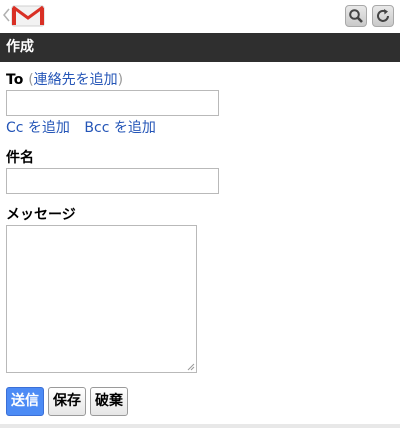 Image resolution: width=400 pixels, height=428 pixels. I want to click on compose-header: 作成, so click(200, 47).